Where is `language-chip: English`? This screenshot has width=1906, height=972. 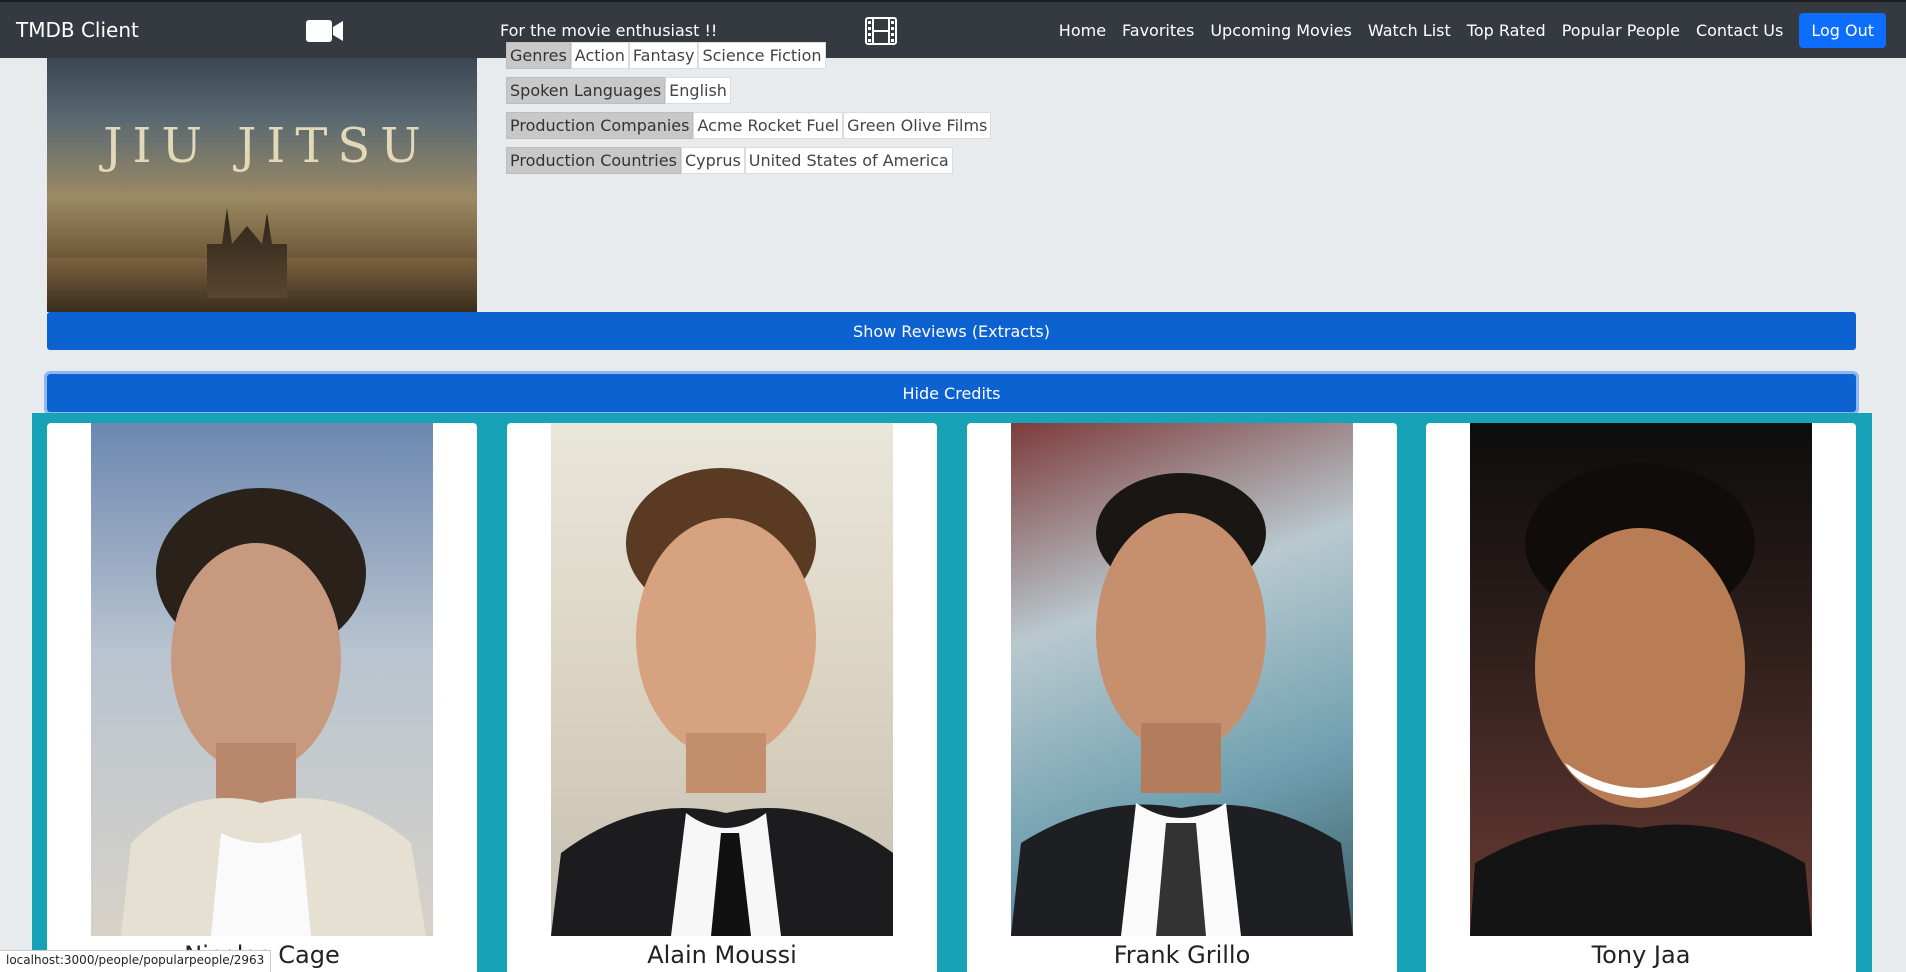
language-chip: English is located at coordinates (698, 90).